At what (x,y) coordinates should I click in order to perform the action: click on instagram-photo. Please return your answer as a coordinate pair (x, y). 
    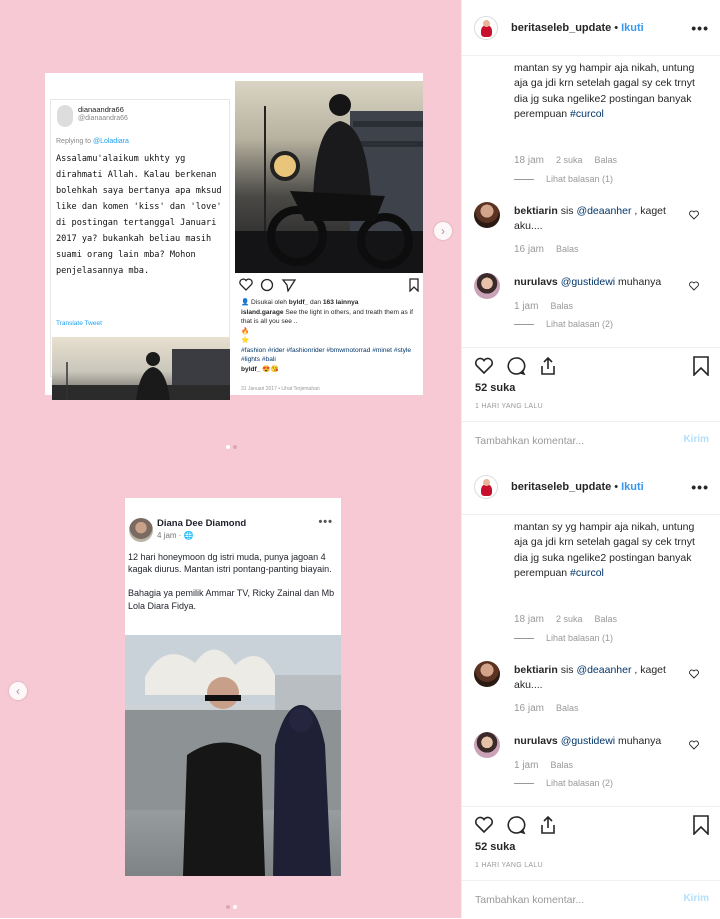
    Looking at the image, I should click on (329, 177).